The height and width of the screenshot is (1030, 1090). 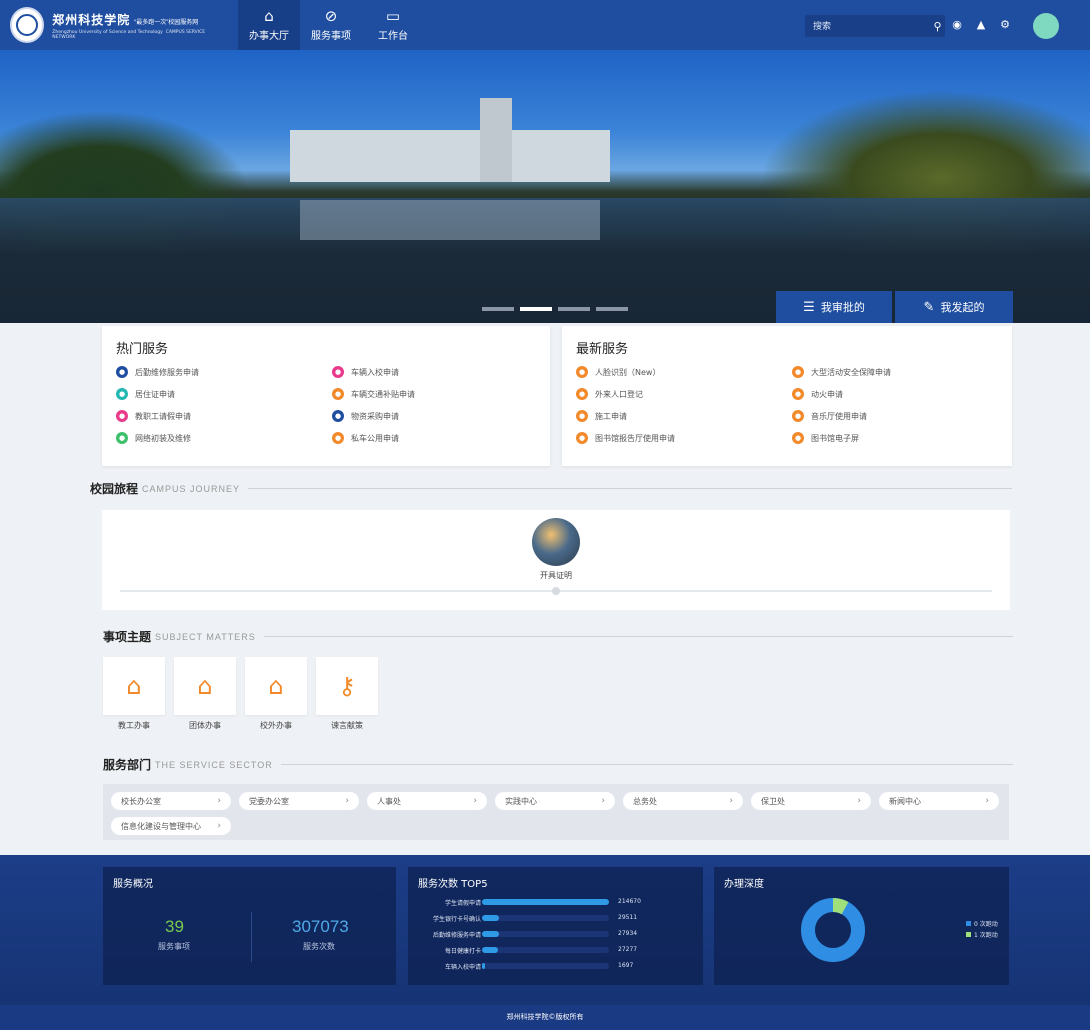 I want to click on subject-matters-heading: 事项主题 SUBJECT MATTERS, so click(x=558, y=636).